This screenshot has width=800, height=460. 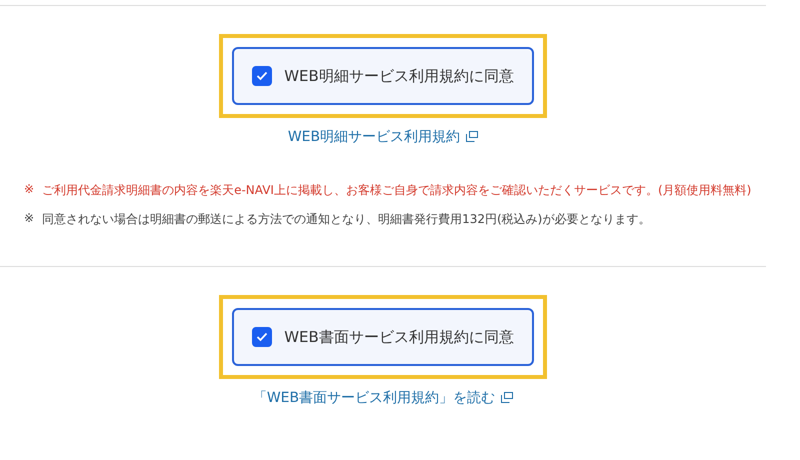 What do you see at coordinates (397, 190) in the screenshot?
I see `note-text: ご利用代金請求明細書の内容を楽天e-NAVI上に掲載し、お客様ご自身で請求内容をご確認いただくサービスです。(月額使用料無料)` at bounding box center [397, 190].